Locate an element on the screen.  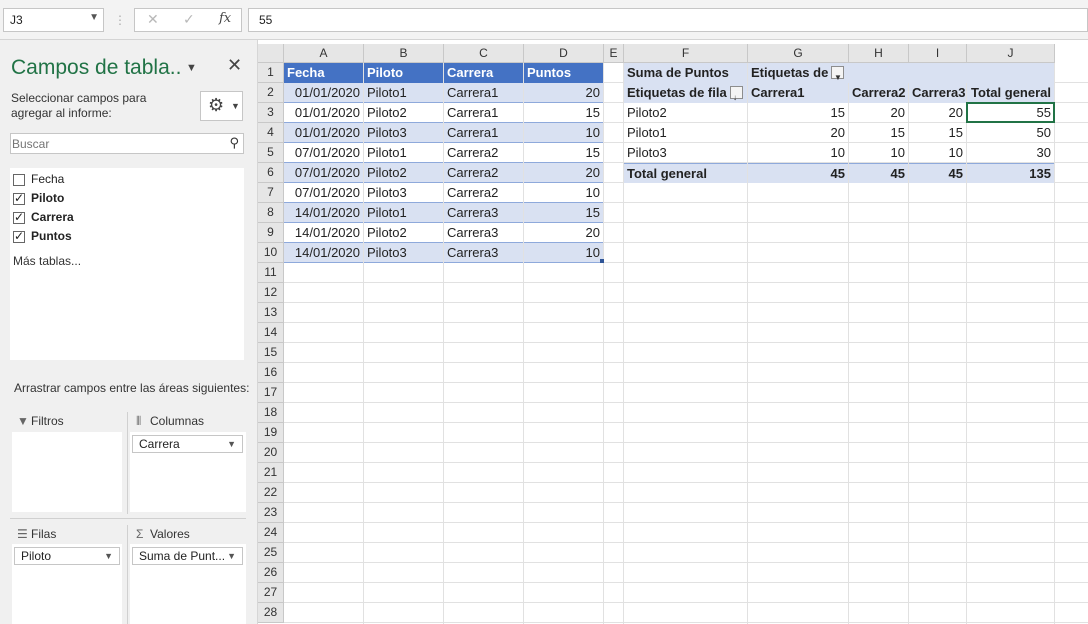
rows-drop-area: Piloto ▼ is located at coordinates (67, 584).